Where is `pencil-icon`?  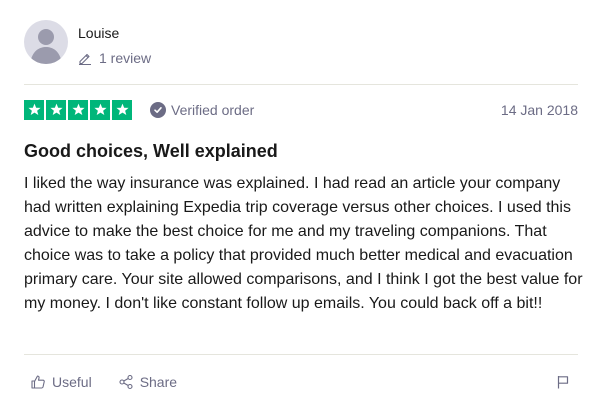
pencil-icon is located at coordinates (85, 58).